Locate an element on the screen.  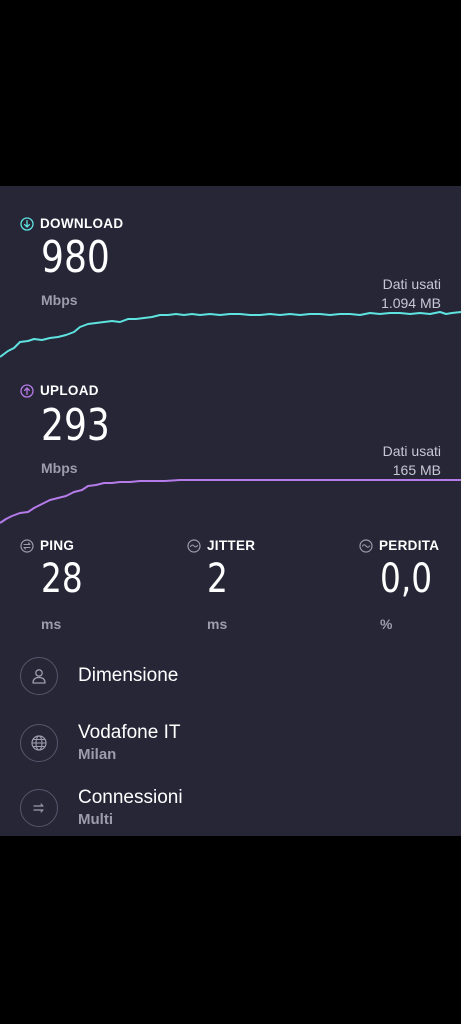
upload-data-used-label: Dati usati is located at coordinates (411, 451).